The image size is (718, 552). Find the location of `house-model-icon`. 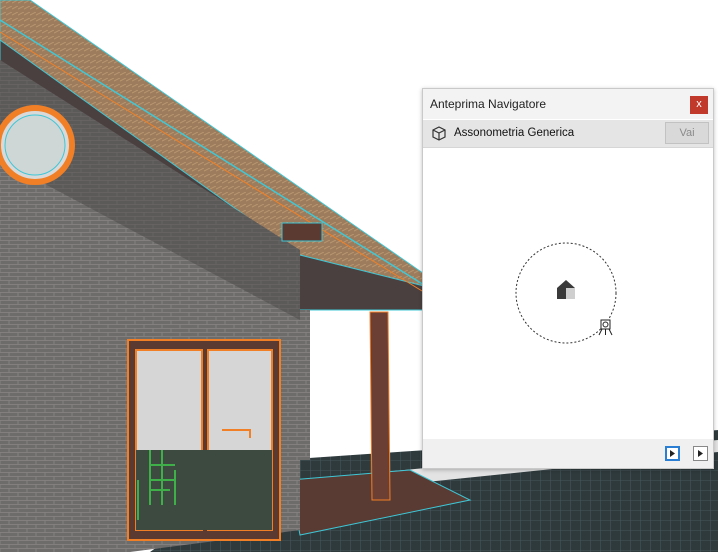

house-model-icon is located at coordinates (566, 289).